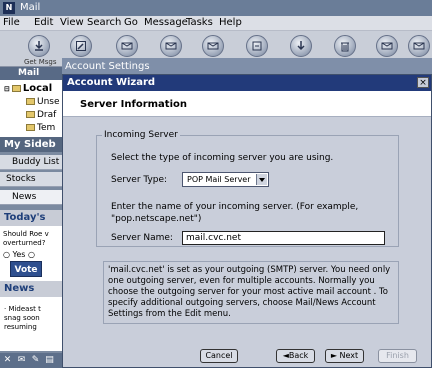 This screenshot has width=432, height=368. I want to click on menu-help: Help, so click(230, 22).